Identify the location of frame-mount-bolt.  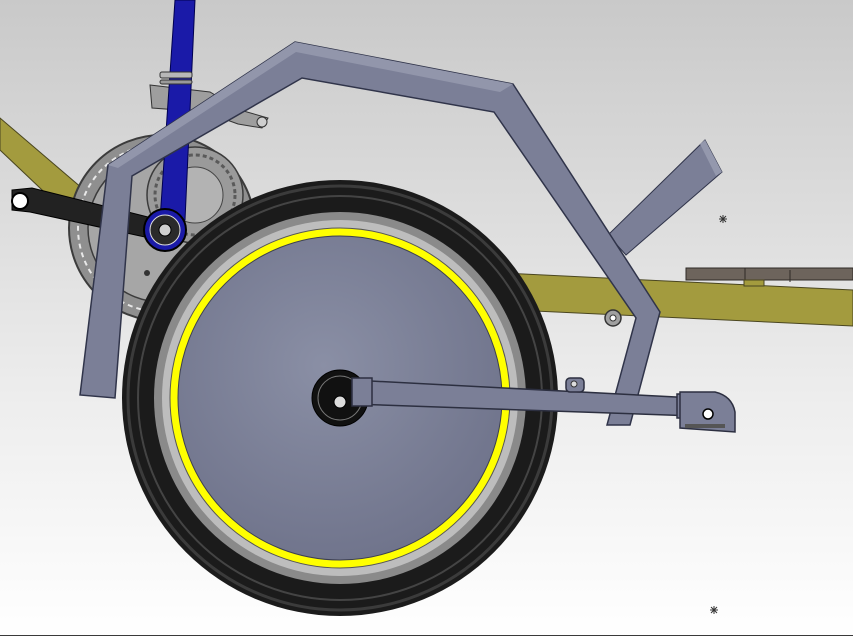
(147, 273).